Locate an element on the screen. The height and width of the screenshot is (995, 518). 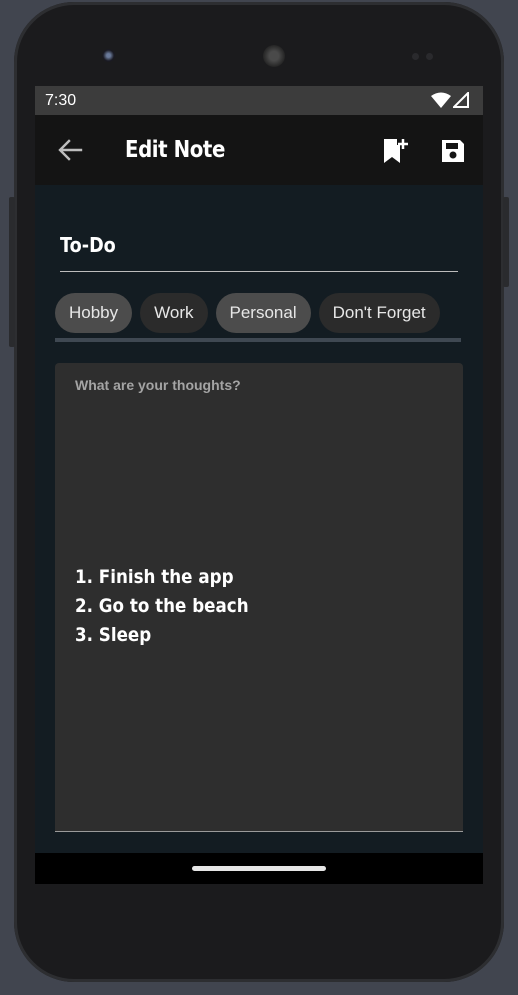
side-button-right is located at coordinates (506, 242).